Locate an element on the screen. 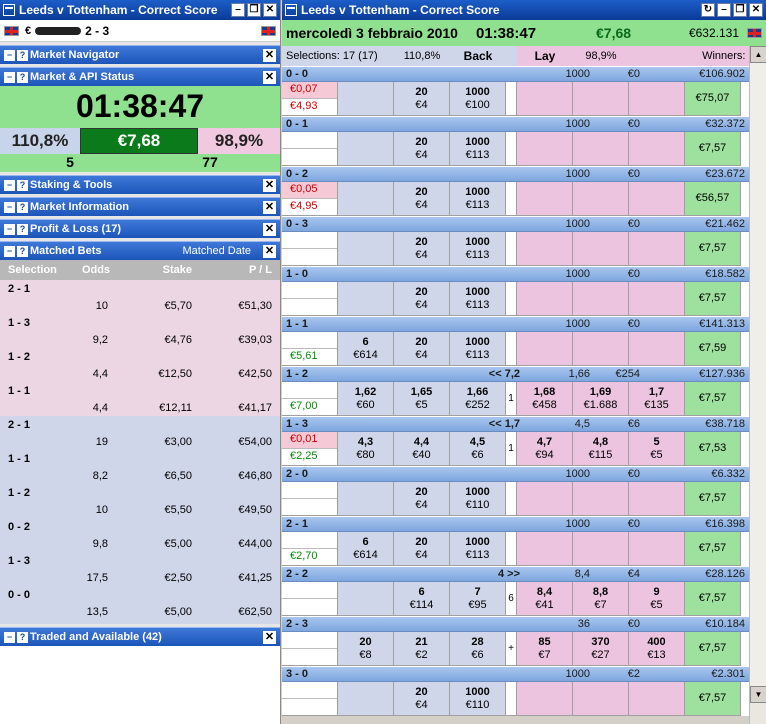  matched-sort-label: Matched Date is located at coordinates (217, 251).